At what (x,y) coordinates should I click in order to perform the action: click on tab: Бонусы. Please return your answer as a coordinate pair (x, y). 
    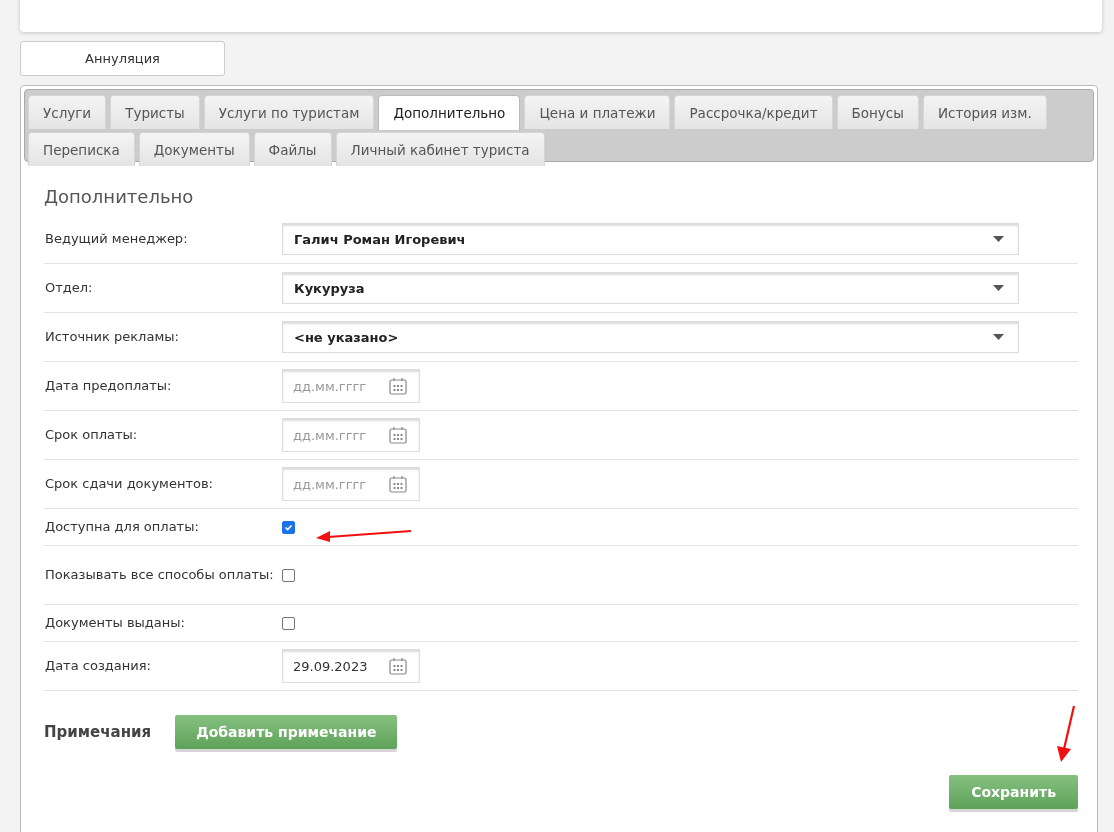
    Looking at the image, I should click on (877, 112).